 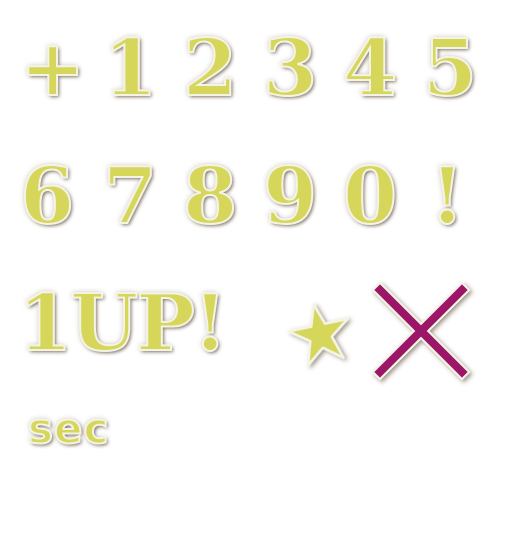 I want to click on digit-2-glyph: 2, so click(x=210, y=68).